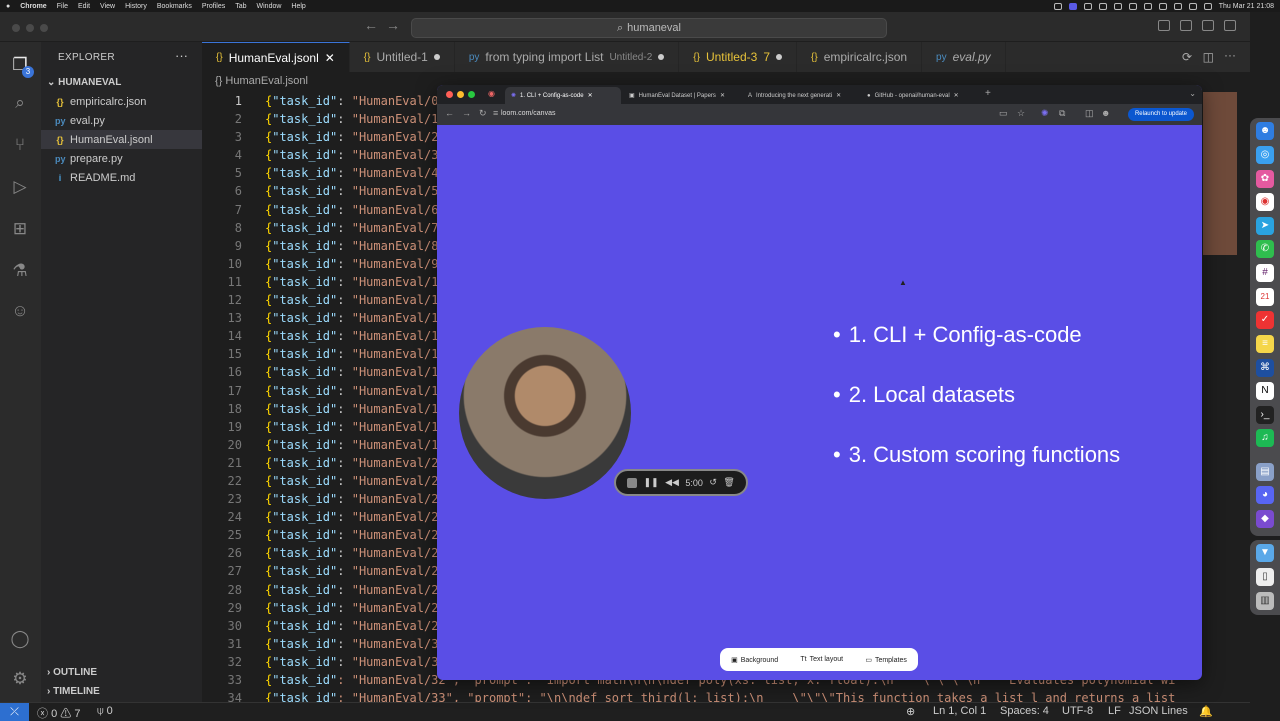  I want to click on tab-search-icon: ⌄, so click(1192, 93).